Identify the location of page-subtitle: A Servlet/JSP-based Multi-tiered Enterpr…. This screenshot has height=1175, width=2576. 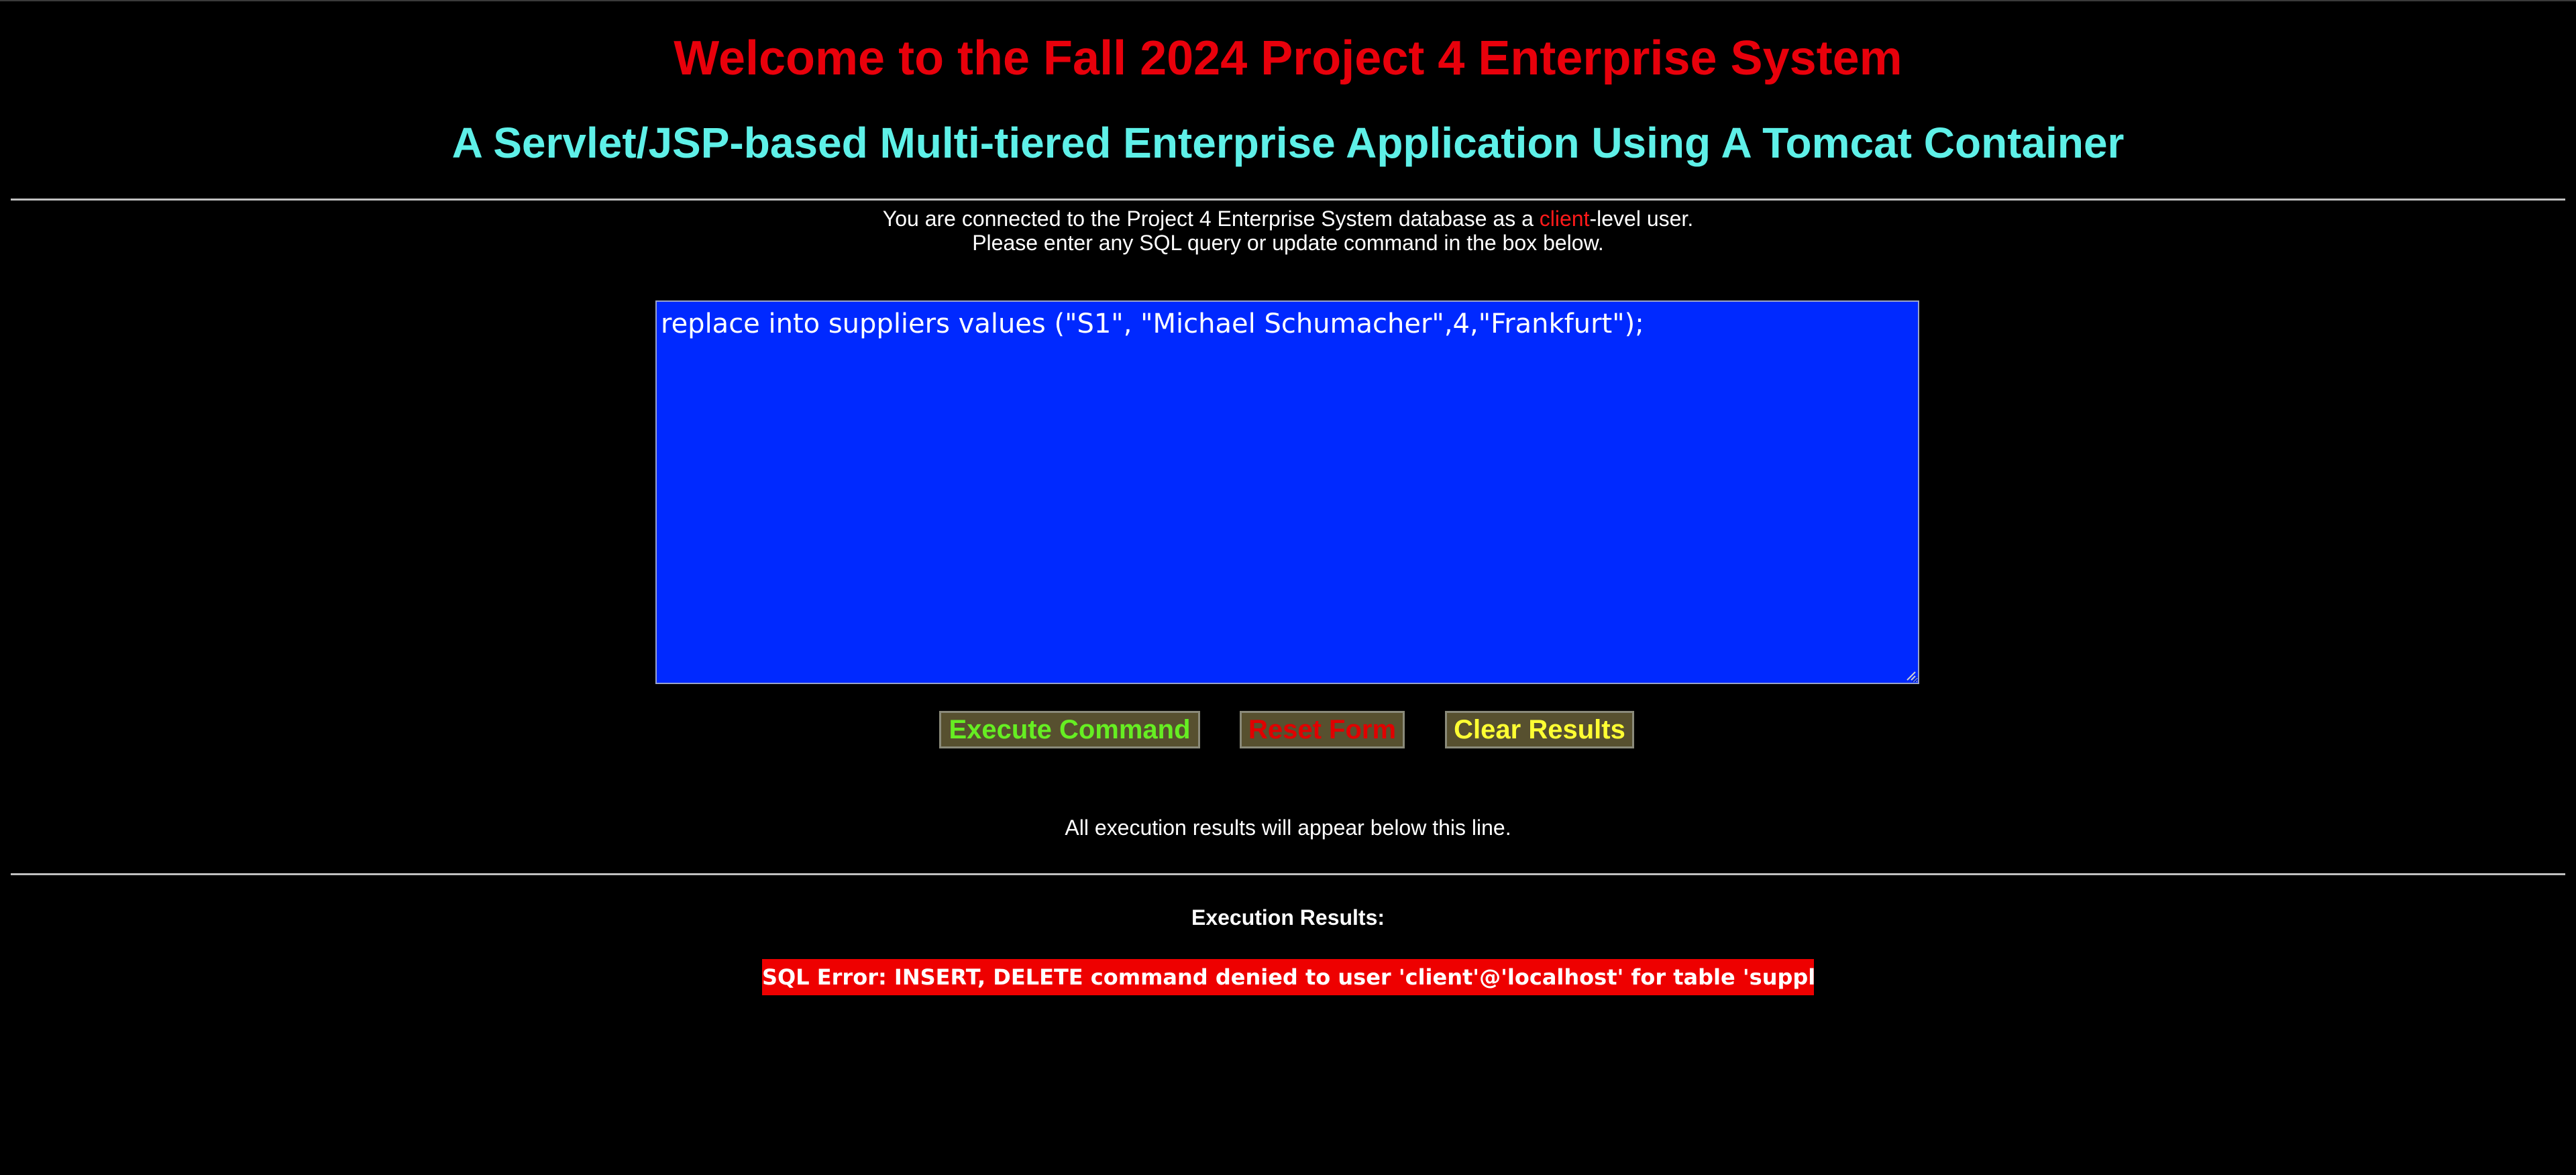
(1288, 143).